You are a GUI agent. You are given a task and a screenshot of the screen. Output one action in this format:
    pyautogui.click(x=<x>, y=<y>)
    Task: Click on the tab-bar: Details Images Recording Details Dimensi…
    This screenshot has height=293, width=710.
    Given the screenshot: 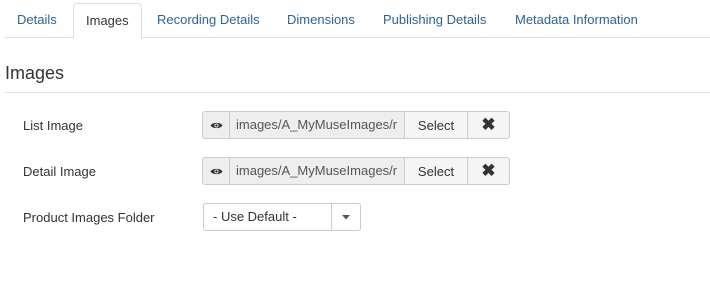 What is the action you would take?
    pyautogui.click(x=357, y=19)
    